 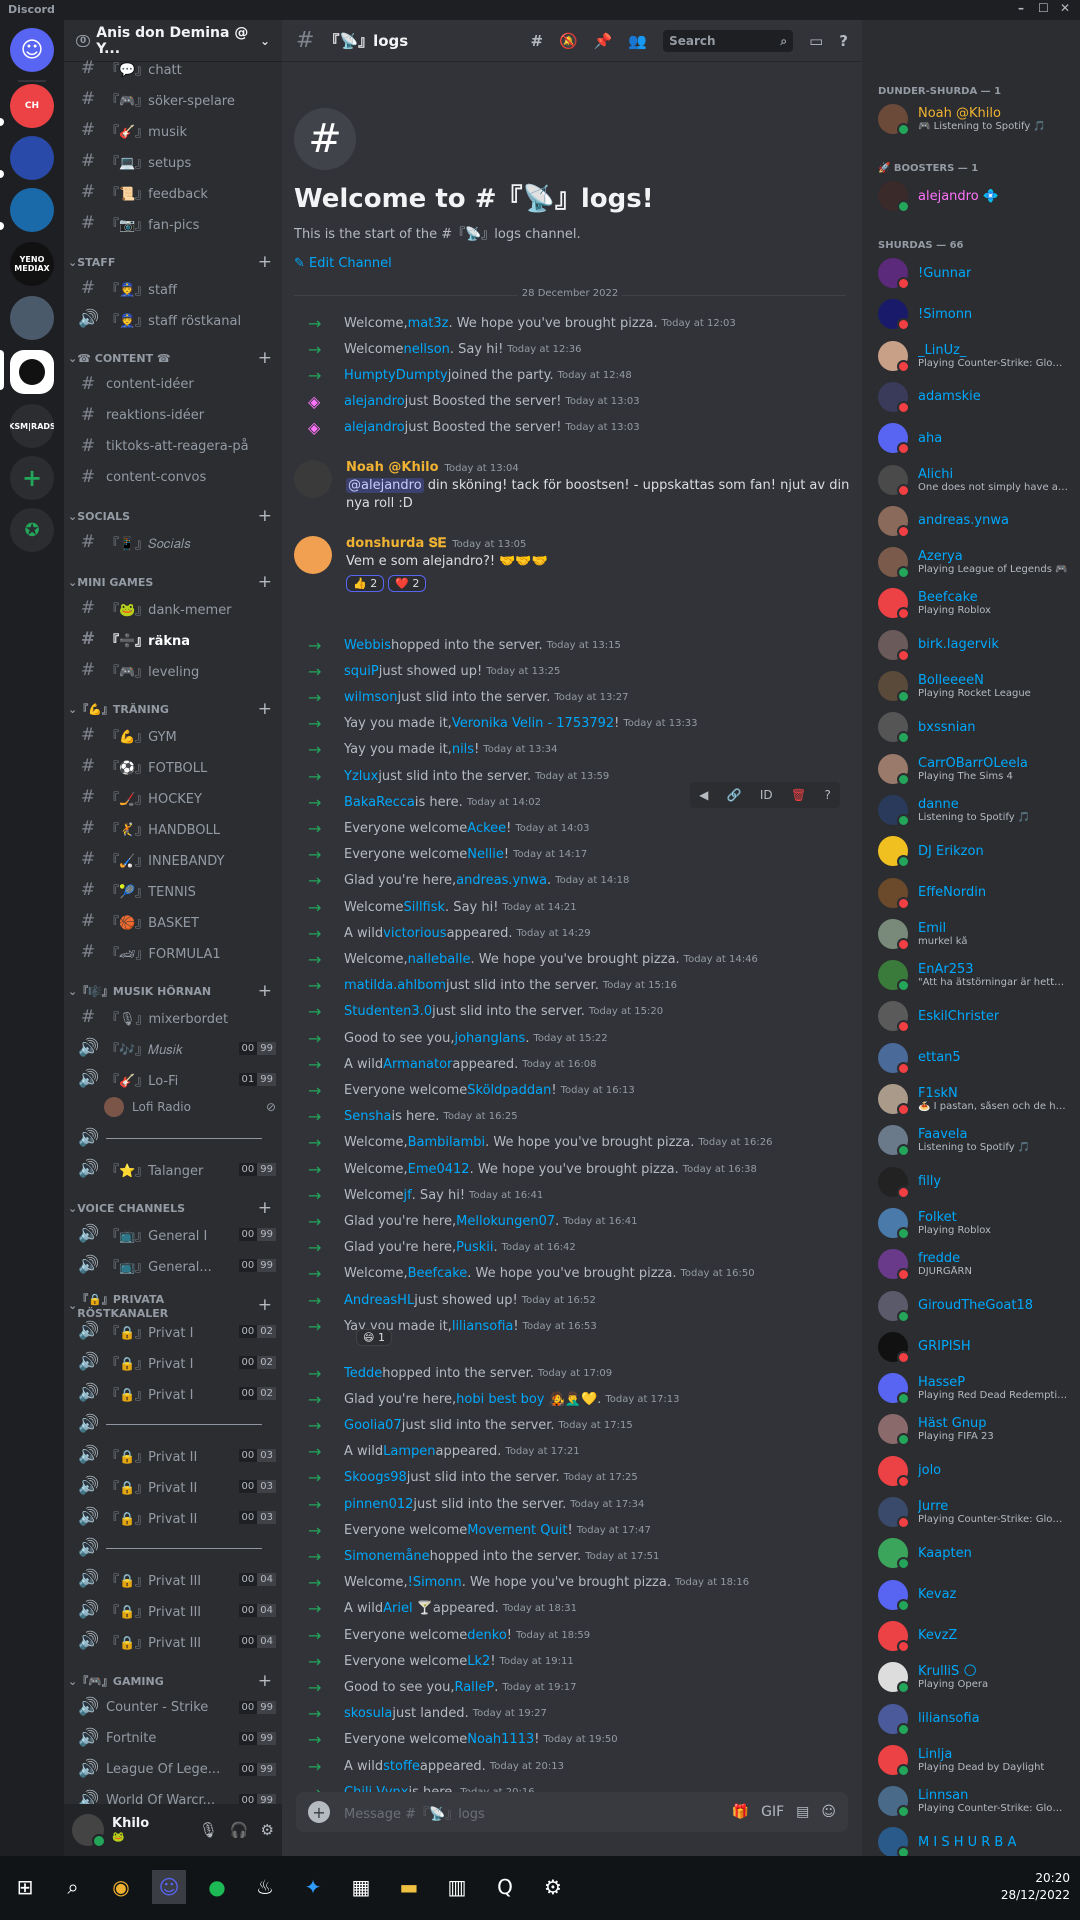 What do you see at coordinates (265, 41) in the screenshot?
I see `chevron-down-icon: ⌄` at bounding box center [265, 41].